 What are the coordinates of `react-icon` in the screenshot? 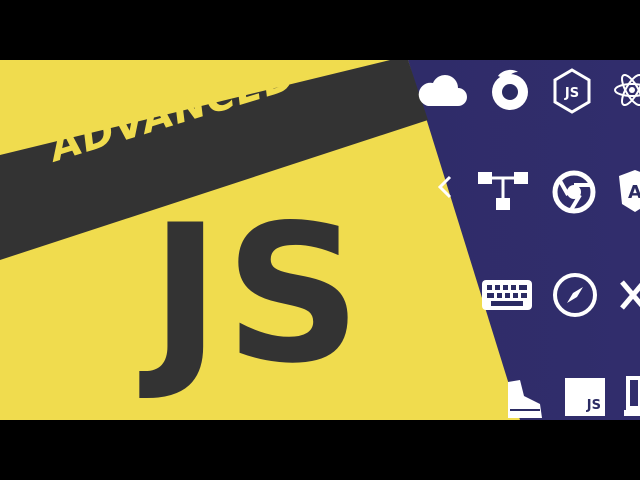 It's located at (627, 90).